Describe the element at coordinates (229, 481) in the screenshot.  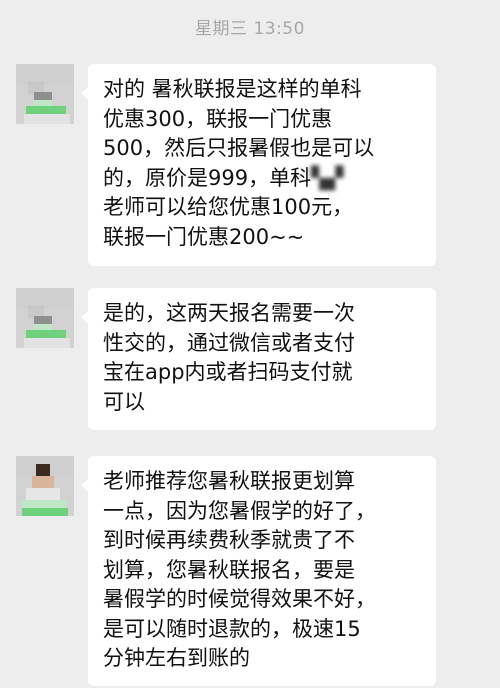
I see `message-line: 老师推荐您暑秋联报更划算` at that location.